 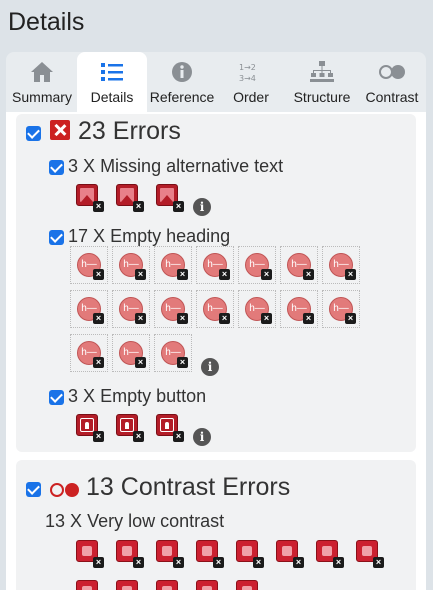 I want to click on empty-heading-info-icon: i, so click(x=210, y=367).